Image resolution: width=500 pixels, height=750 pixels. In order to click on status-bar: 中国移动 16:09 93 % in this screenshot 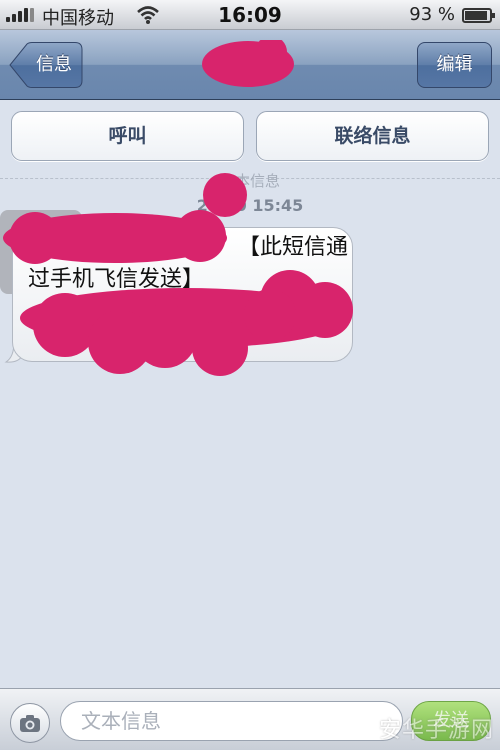, I will do `click(250, 15)`.